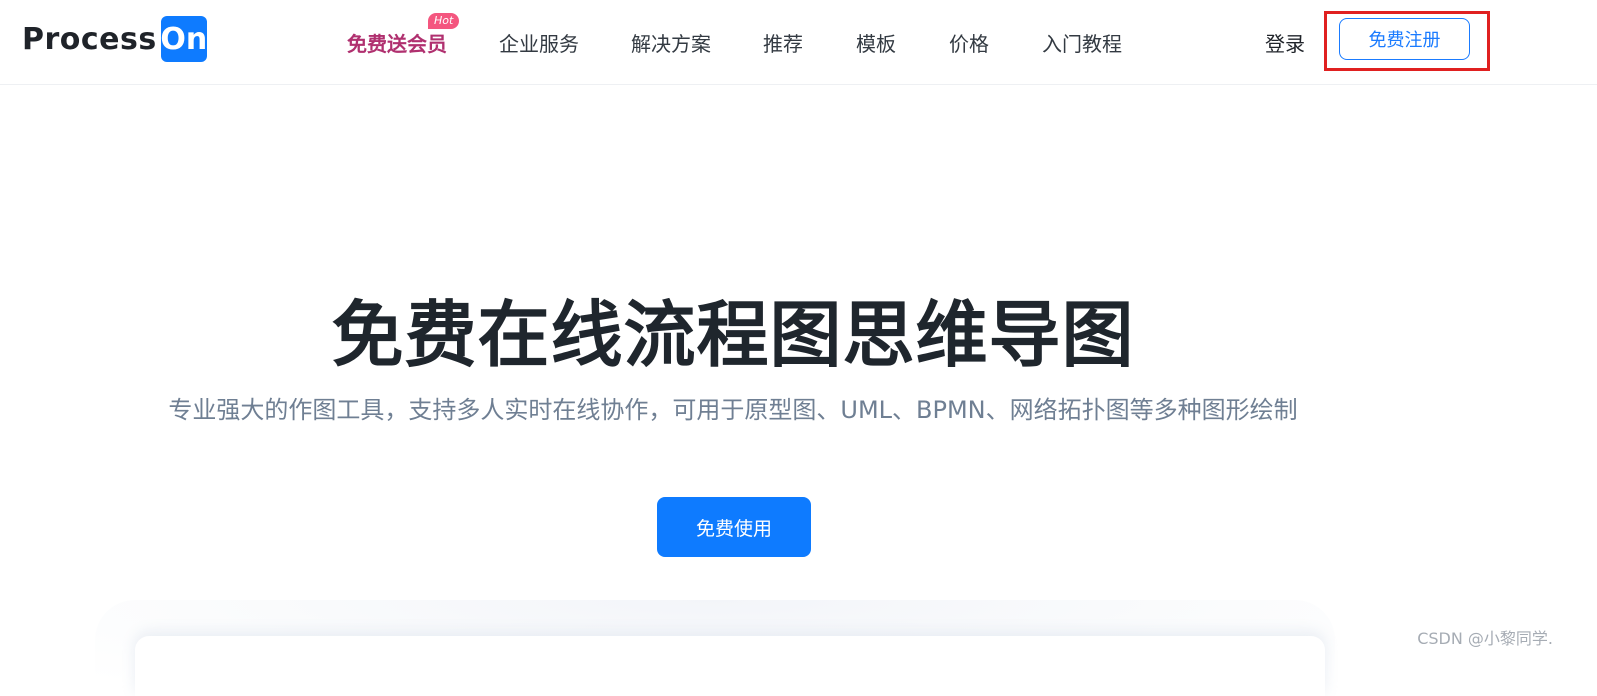 This screenshot has height=696, width=1597. I want to click on nav-item-enterprise: 企业服务, so click(539, 42).